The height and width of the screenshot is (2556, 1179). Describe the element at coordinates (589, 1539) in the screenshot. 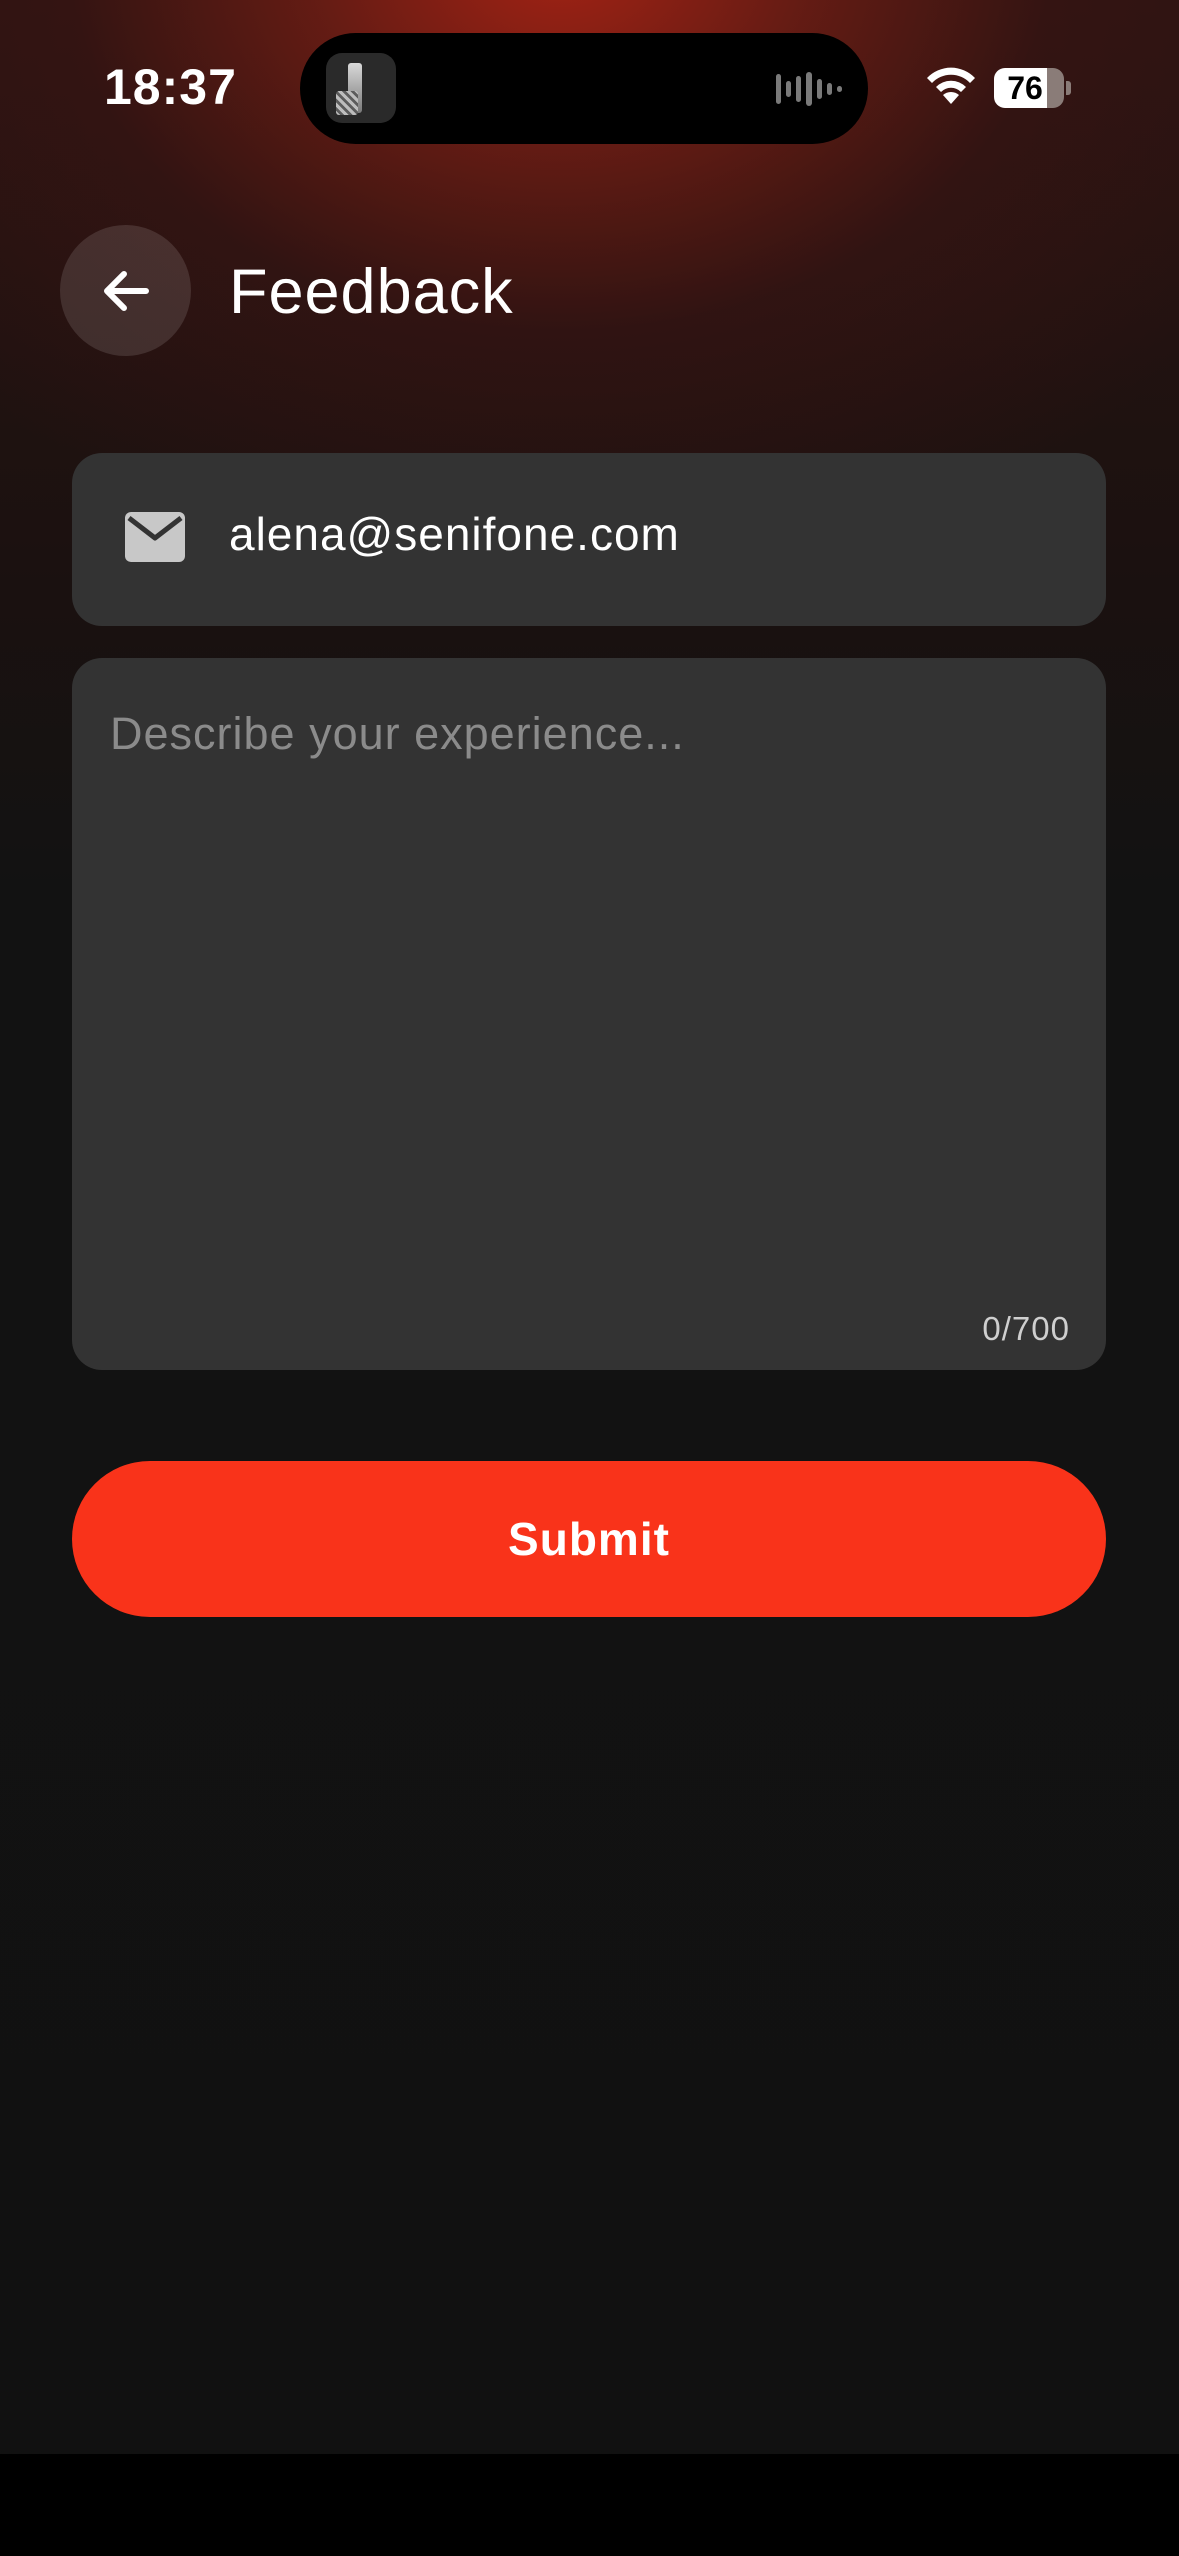

I see `submit-button: Submit` at that location.